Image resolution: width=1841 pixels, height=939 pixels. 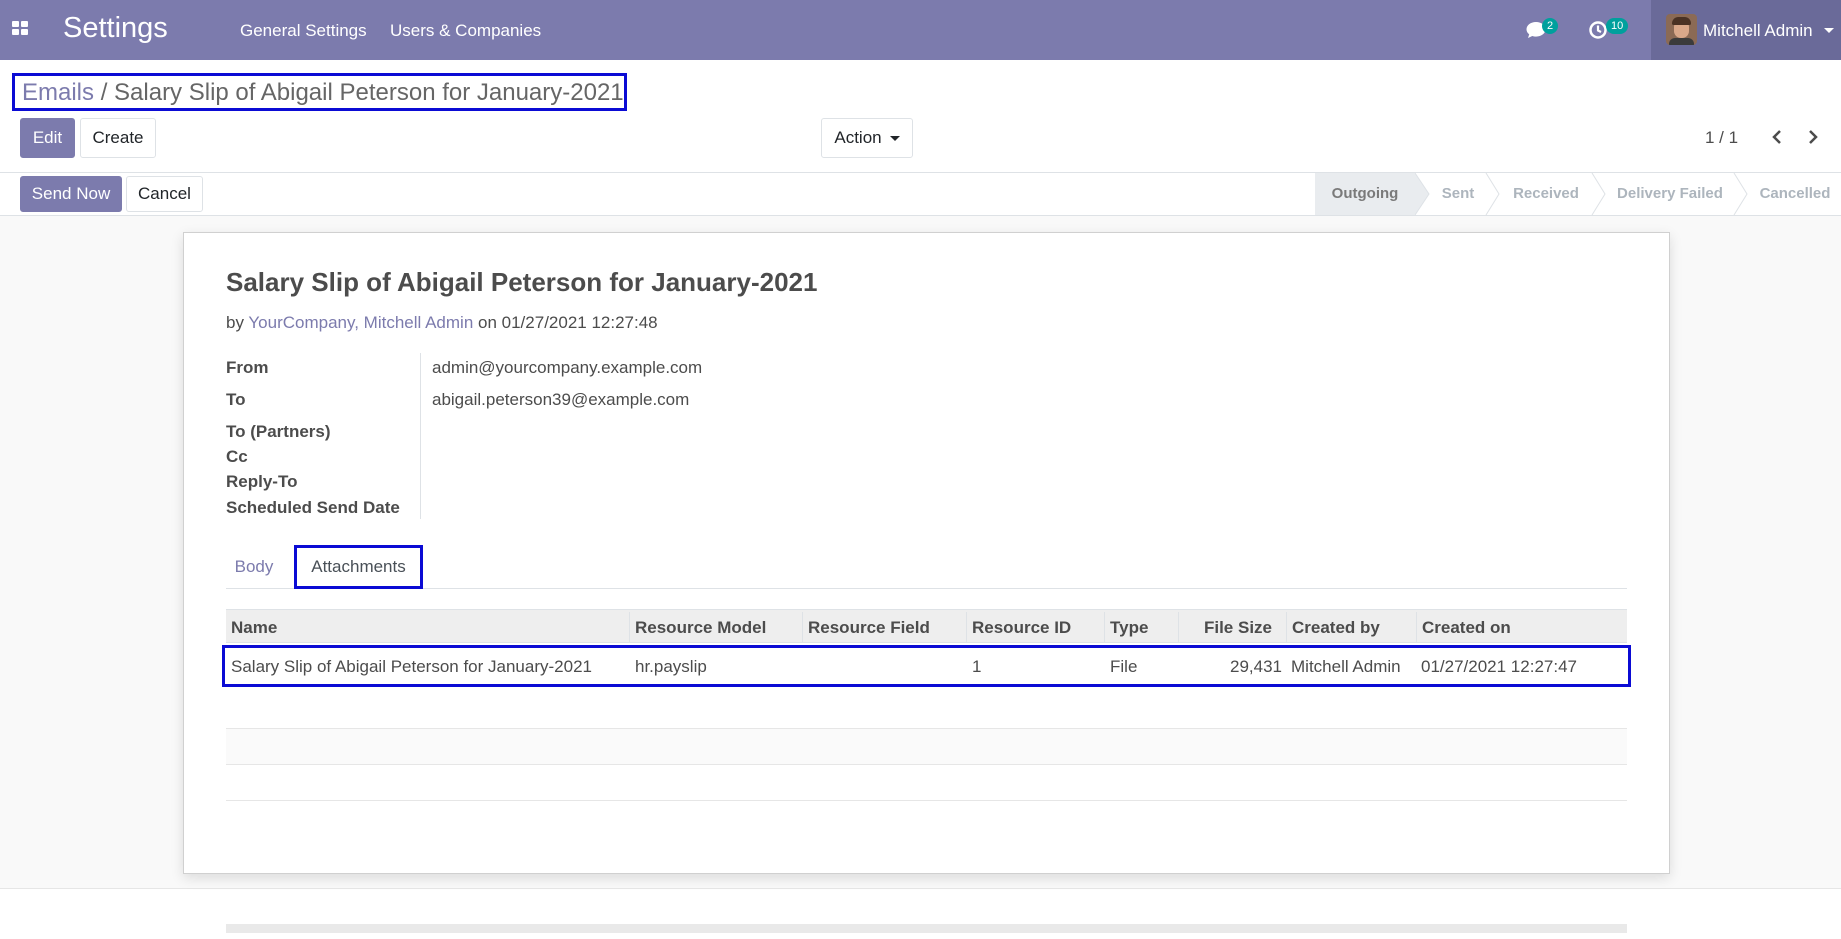 What do you see at coordinates (1777, 137) in the screenshot?
I see `chevron-left-icon` at bounding box center [1777, 137].